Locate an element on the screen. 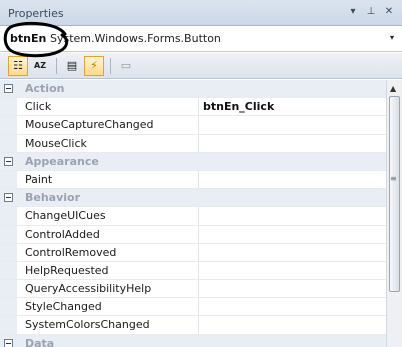 Image resolution: width=402 pixels, height=347 pixels. event-row: StyleChanged is located at coordinates (193, 307).